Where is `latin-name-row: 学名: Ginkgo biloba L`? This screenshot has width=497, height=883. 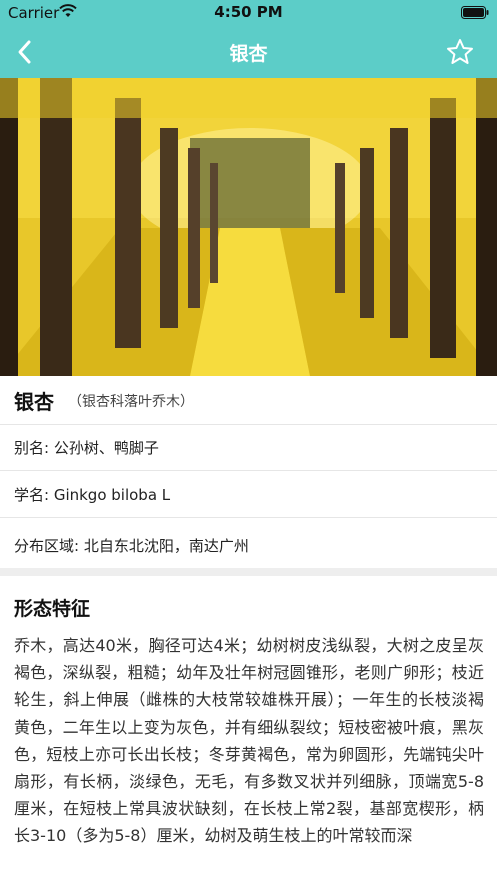
latin-name-row: 学名: Ginkgo biloba L is located at coordinates (248, 494).